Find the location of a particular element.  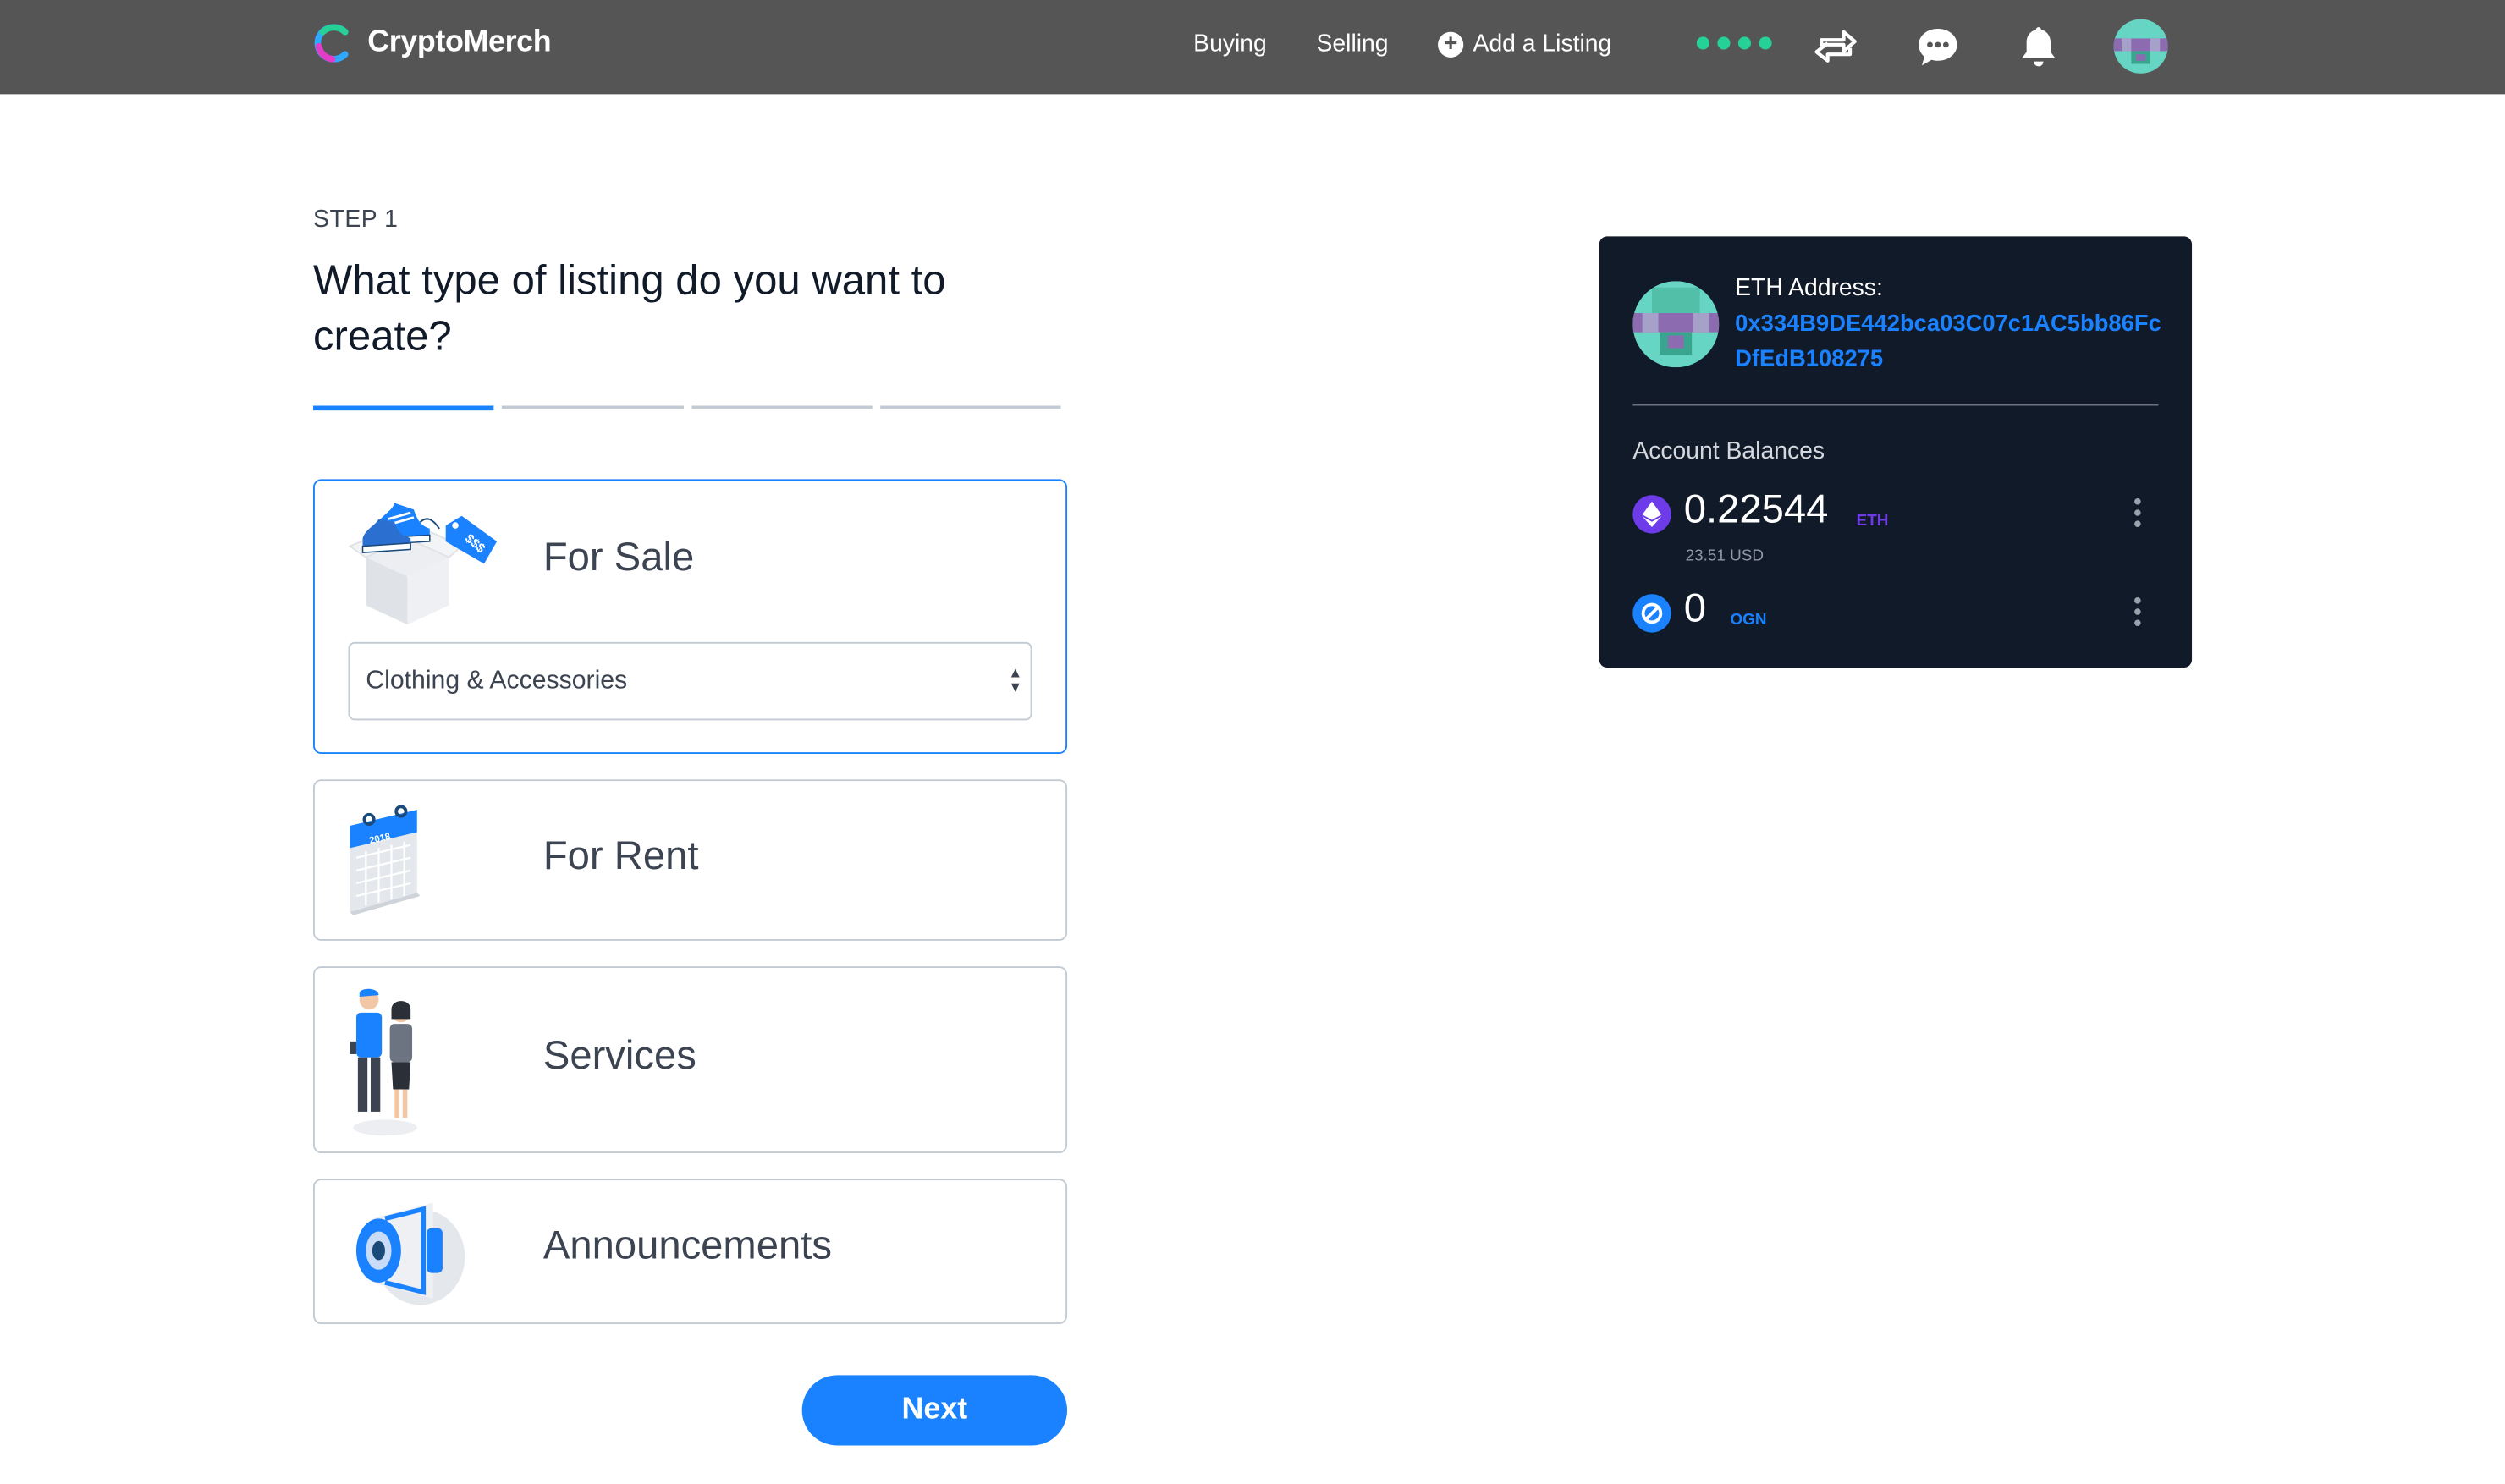

eth-balance-symbol: ETH is located at coordinates (1872, 521).